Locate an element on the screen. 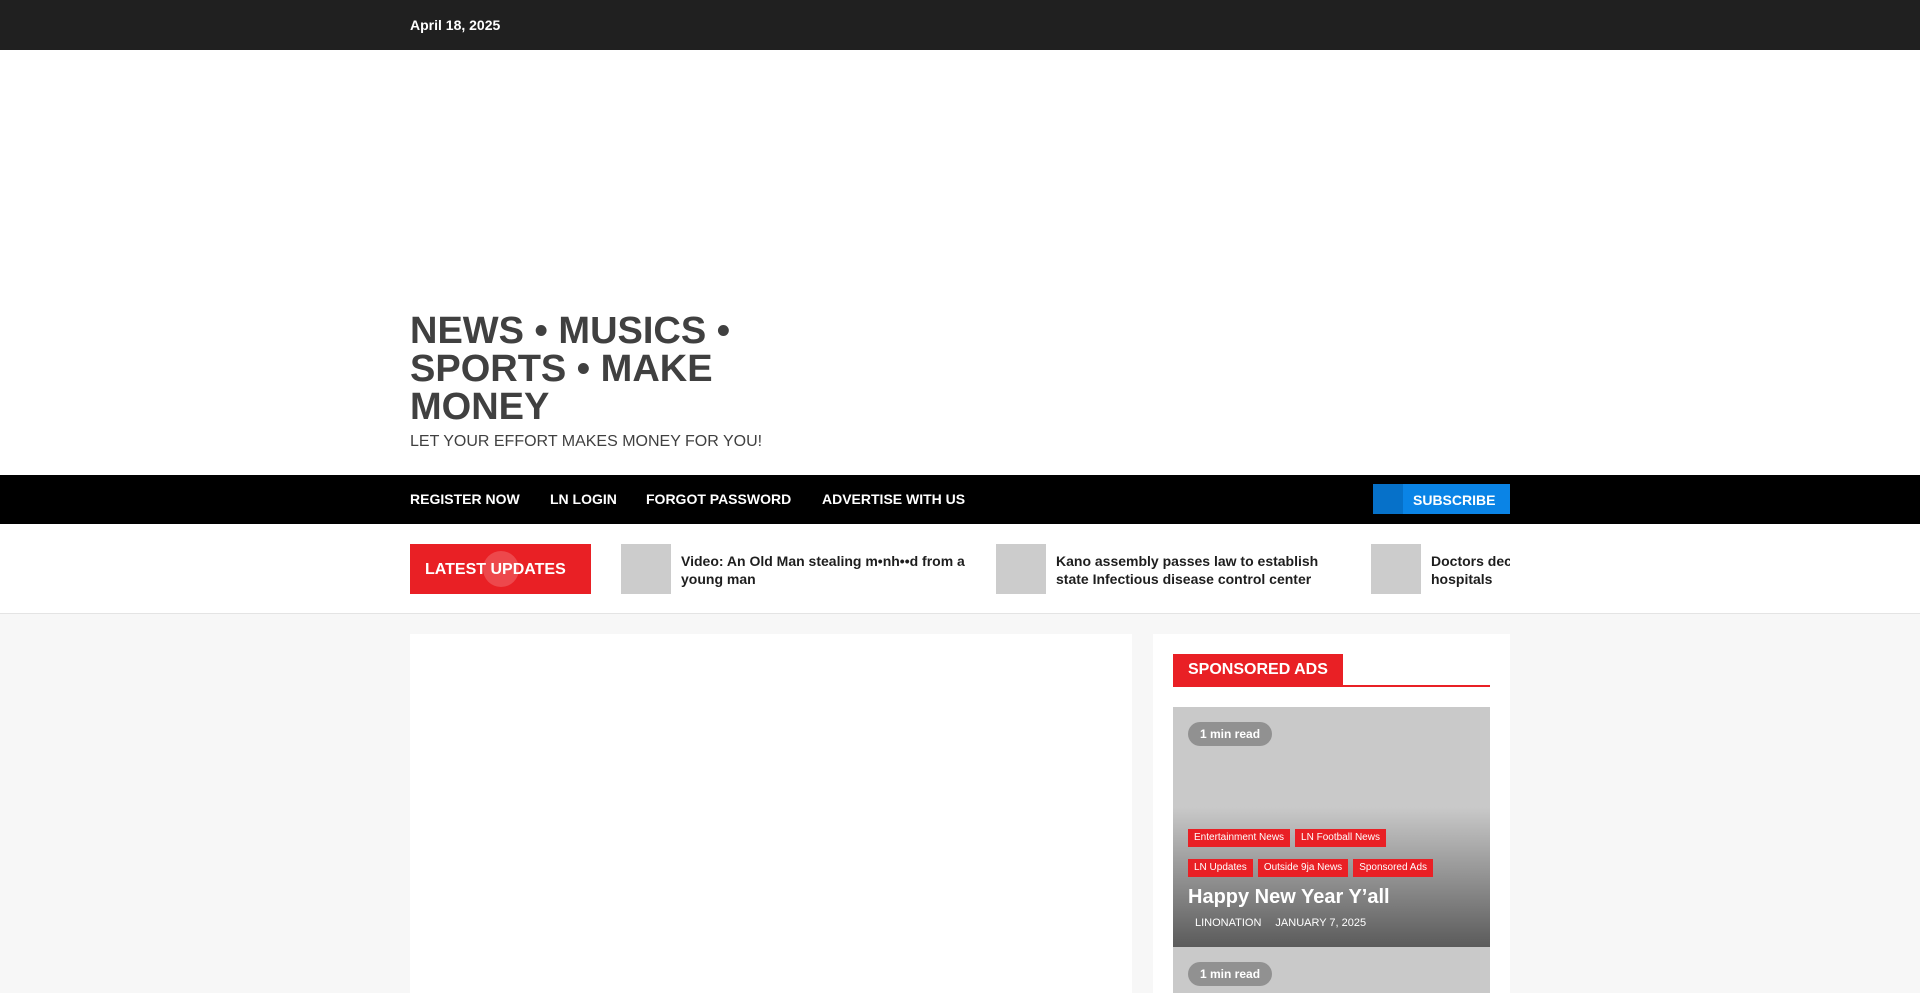 The image size is (1920, 993). nav-ln-login: LN LOGIN is located at coordinates (583, 499).